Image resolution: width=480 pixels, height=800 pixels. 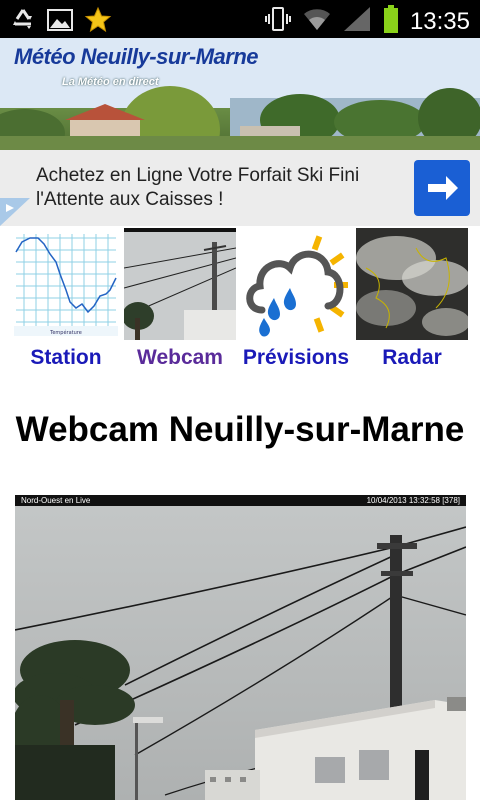 I want to click on arrow-right-icon, so click(x=442, y=188).